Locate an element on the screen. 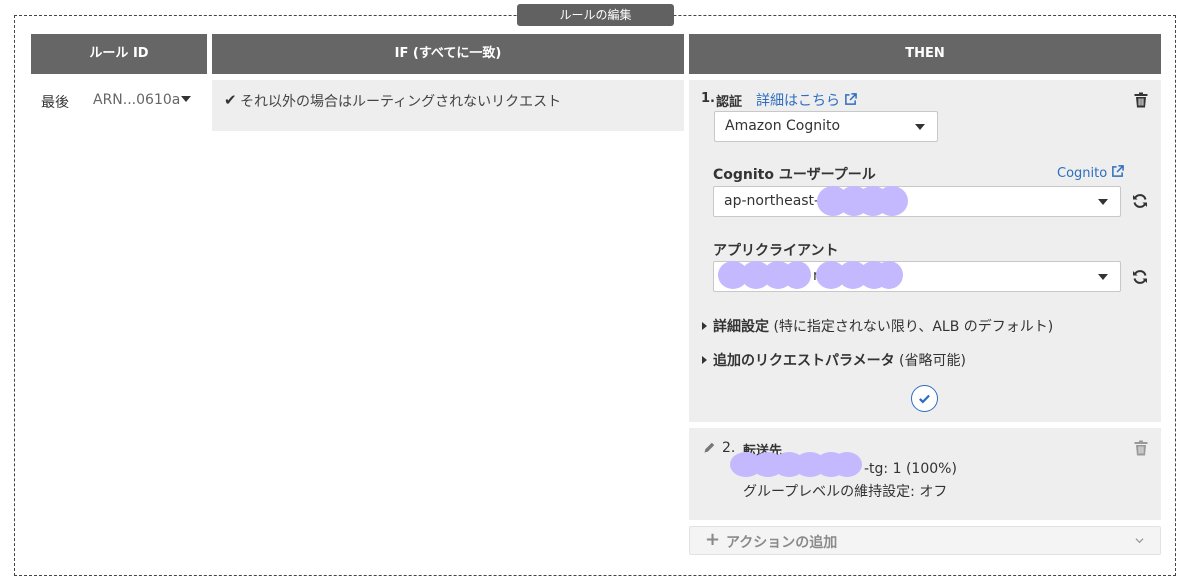  confirm-action-button is located at coordinates (924, 398).